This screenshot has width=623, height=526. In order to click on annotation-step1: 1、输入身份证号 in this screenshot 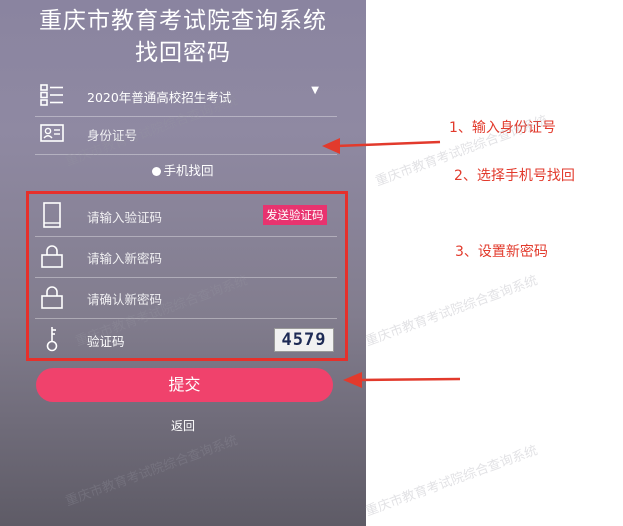, I will do `click(502, 128)`.